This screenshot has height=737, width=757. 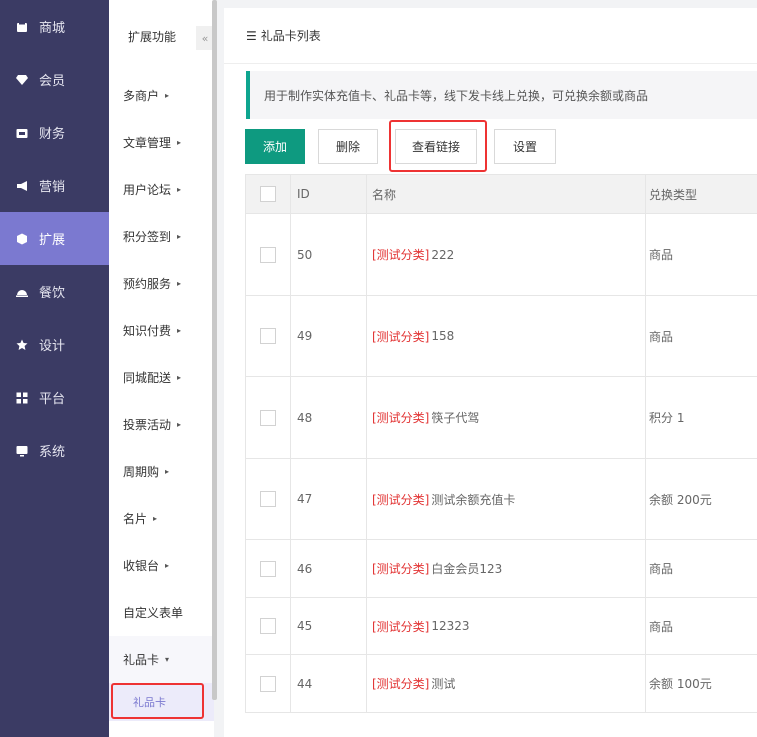 I want to click on submenu-child-gift-card: 礼品卡, so click(x=161, y=702).